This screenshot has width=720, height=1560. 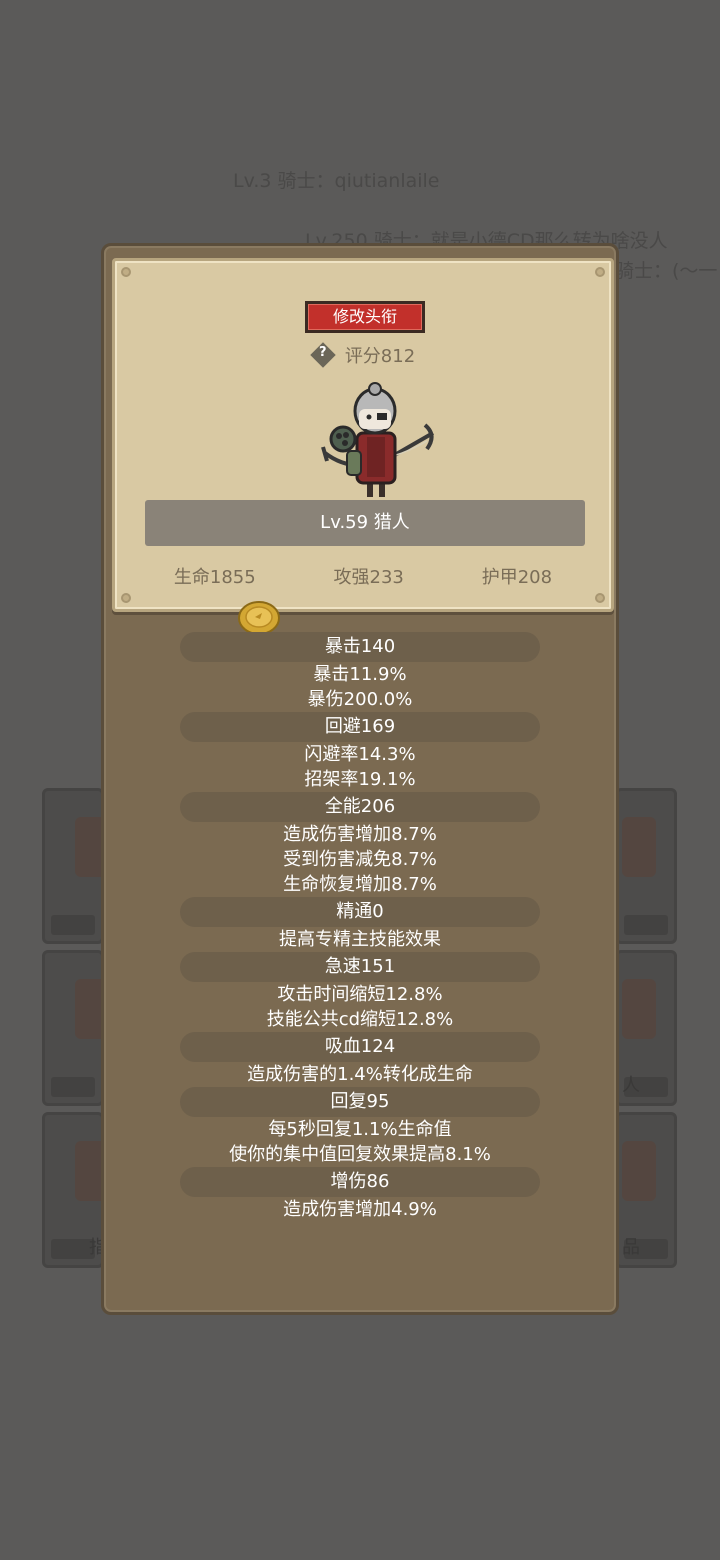 I want to click on attribute-detail: 提高专精主技能效果, so click(x=360, y=939).